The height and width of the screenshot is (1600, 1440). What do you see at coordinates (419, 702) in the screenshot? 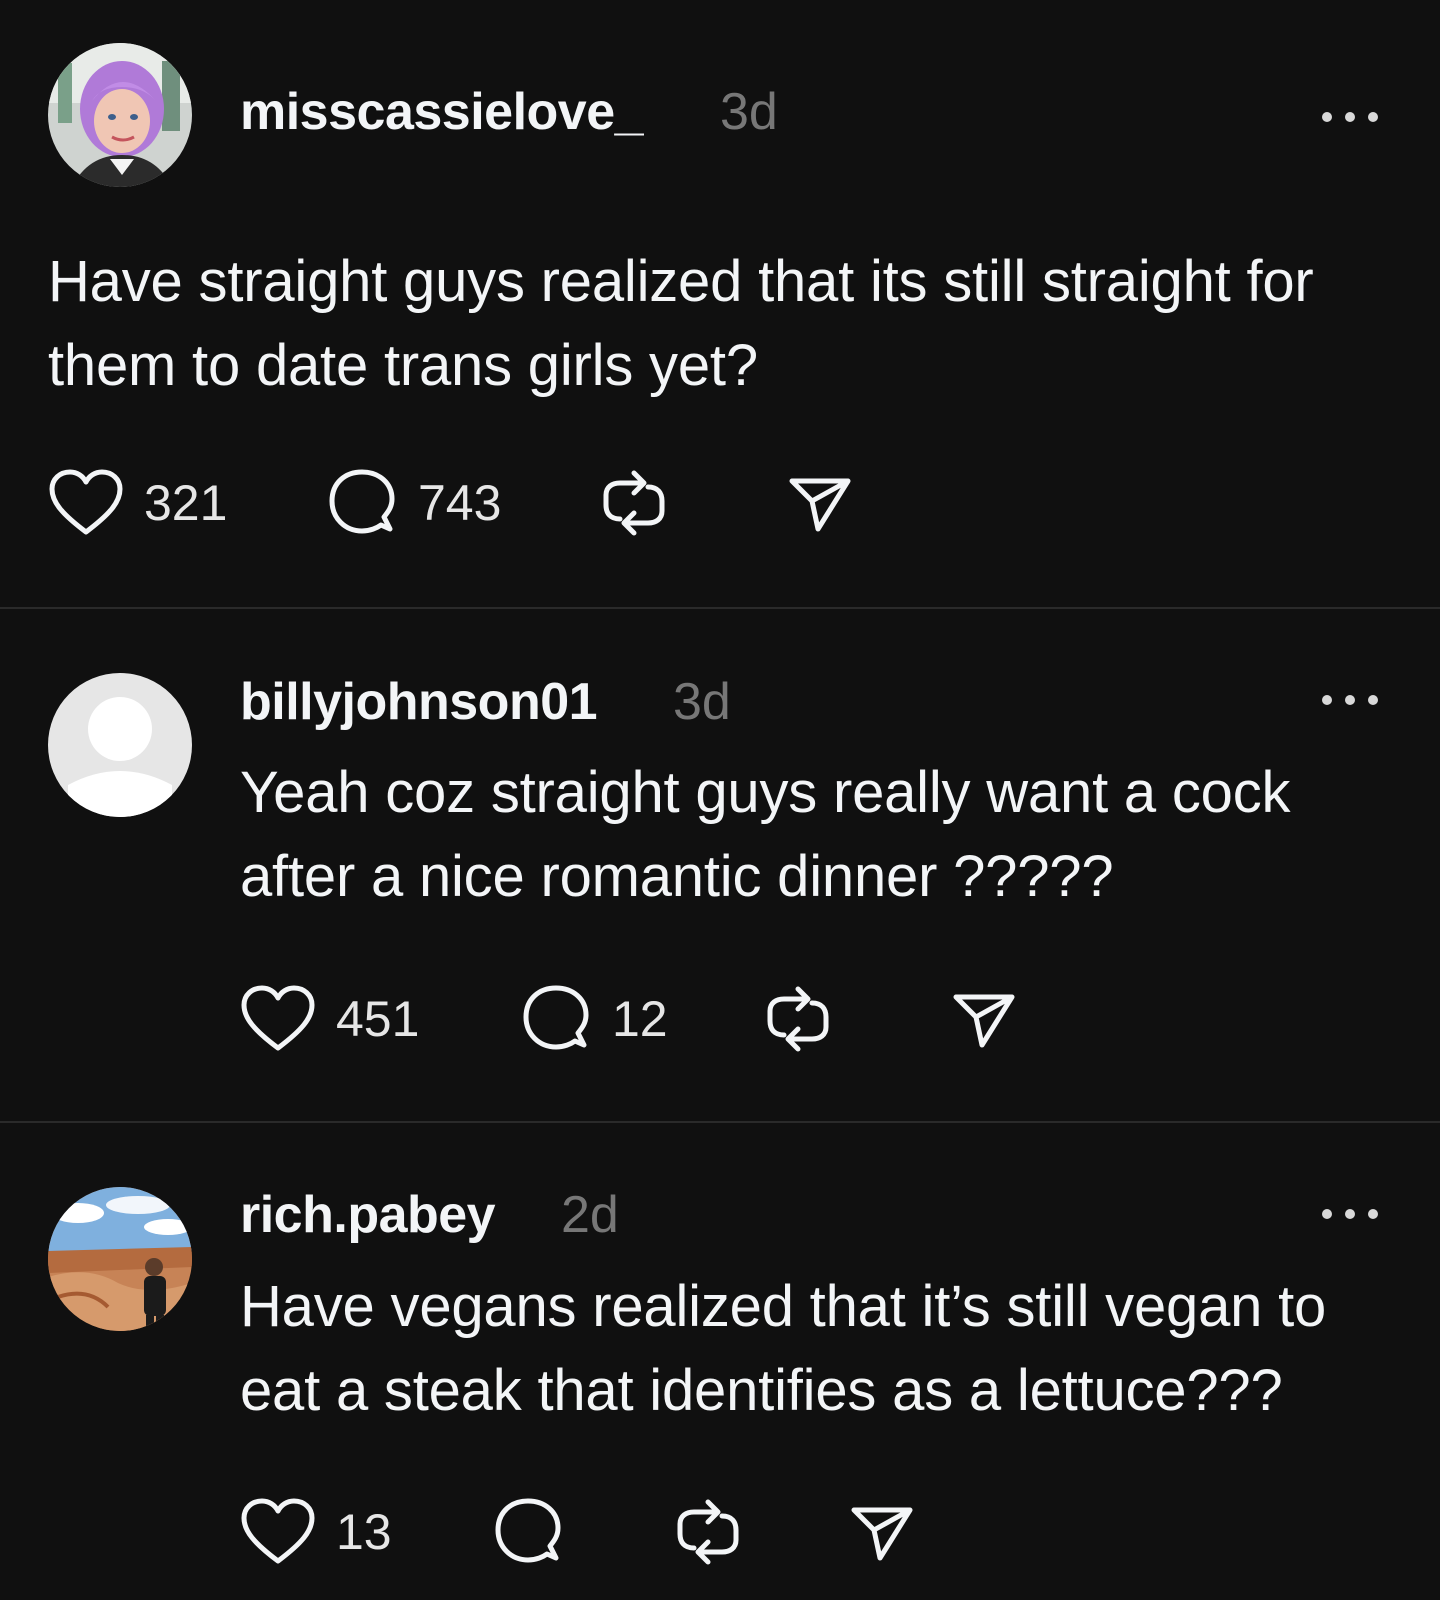
I see `username: billyjohnson01` at bounding box center [419, 702].